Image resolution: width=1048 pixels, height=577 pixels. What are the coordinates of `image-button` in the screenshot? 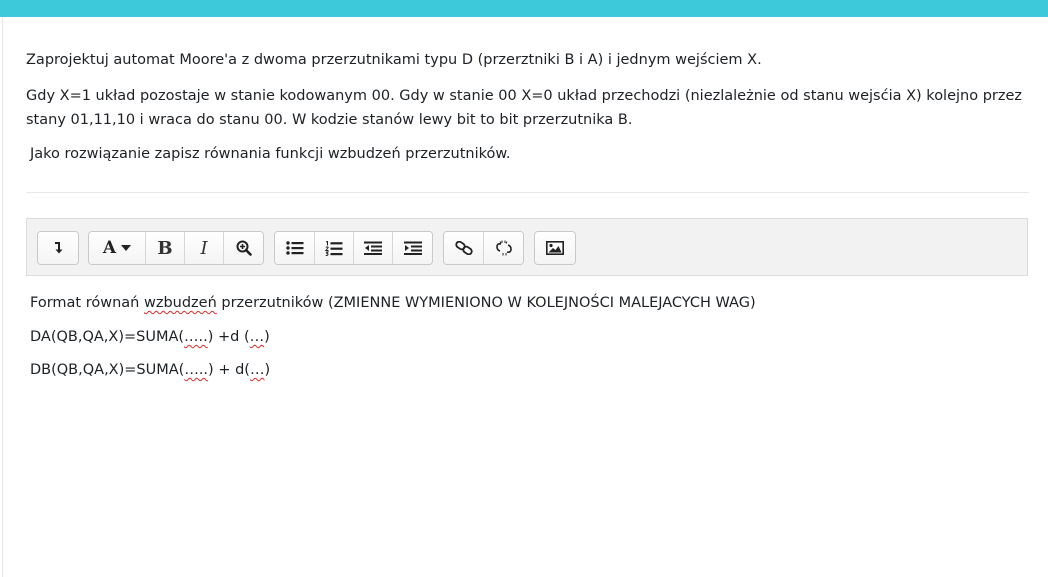 It's located at (555, 248).